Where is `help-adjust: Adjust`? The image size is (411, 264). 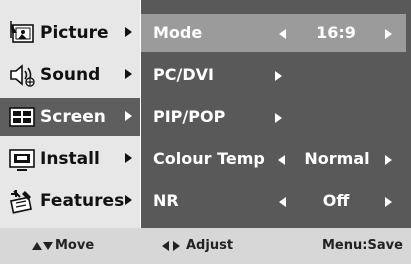 help-adjust: Adjust is located at coordinates (197, 245).